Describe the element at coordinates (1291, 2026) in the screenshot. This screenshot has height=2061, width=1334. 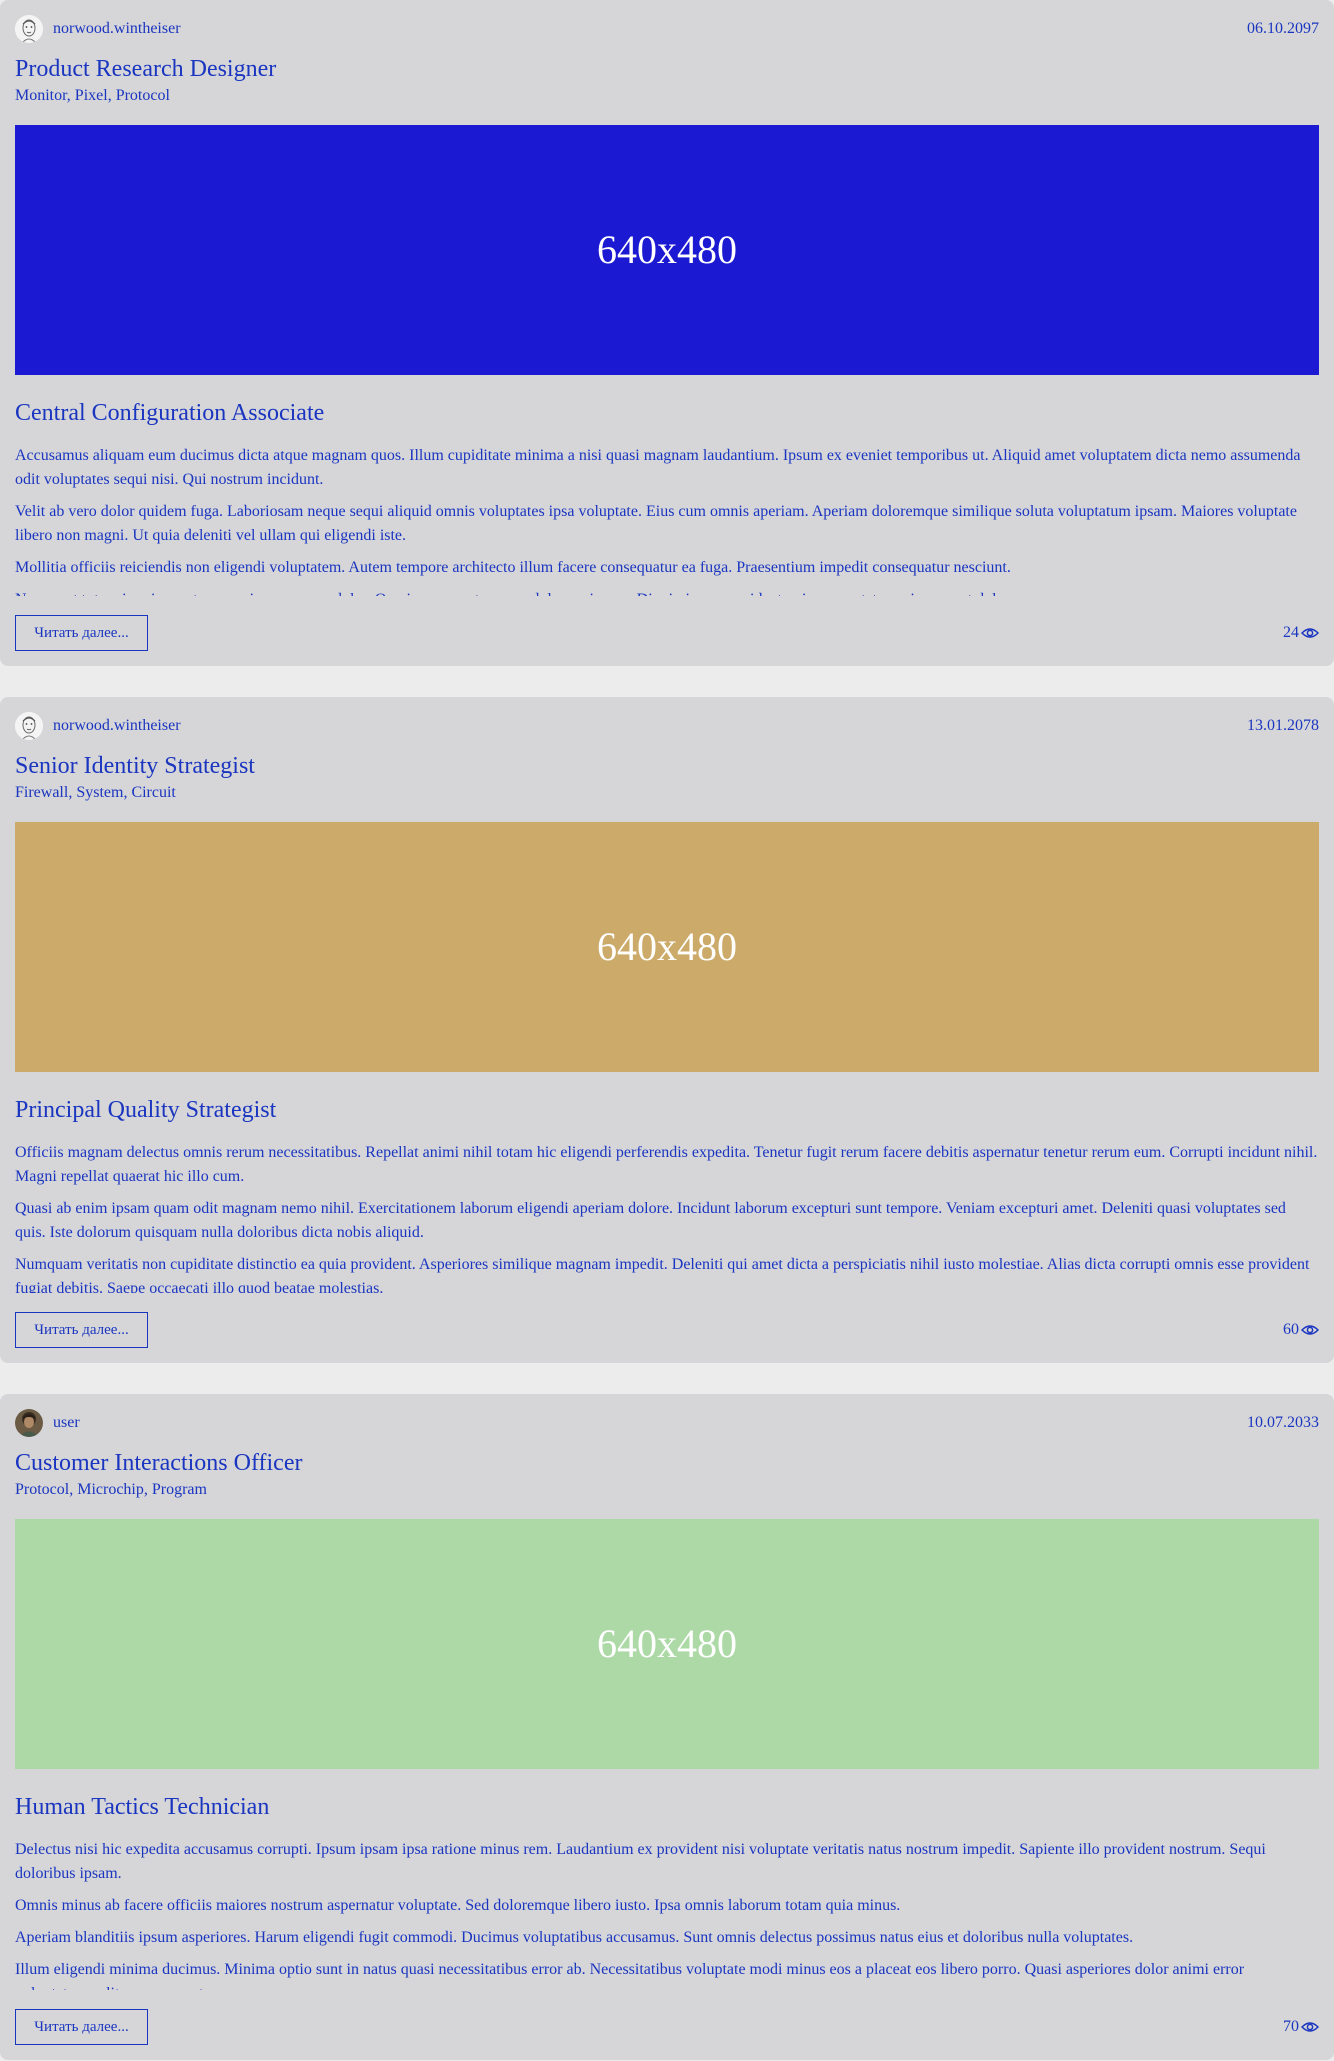
I see `view-count-value: 70` at that location.